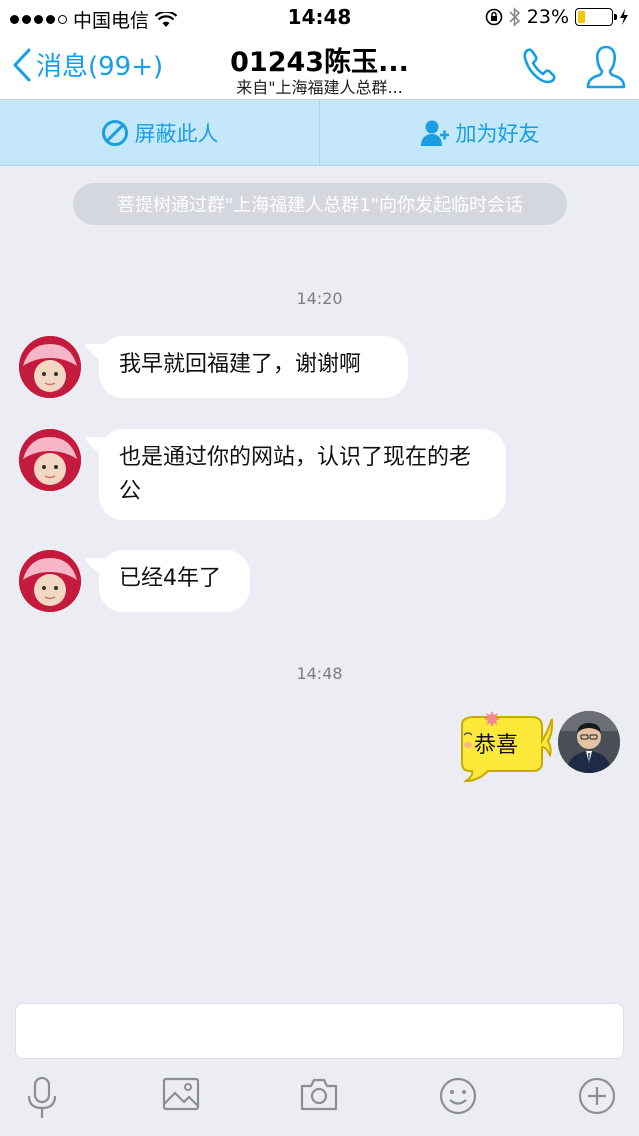  Describe the element at coordinates (320, 204) in the screenshot. I see `system-notice: 菩提树通过群"上海福建人总群1"向你发起临时会话` at that location.